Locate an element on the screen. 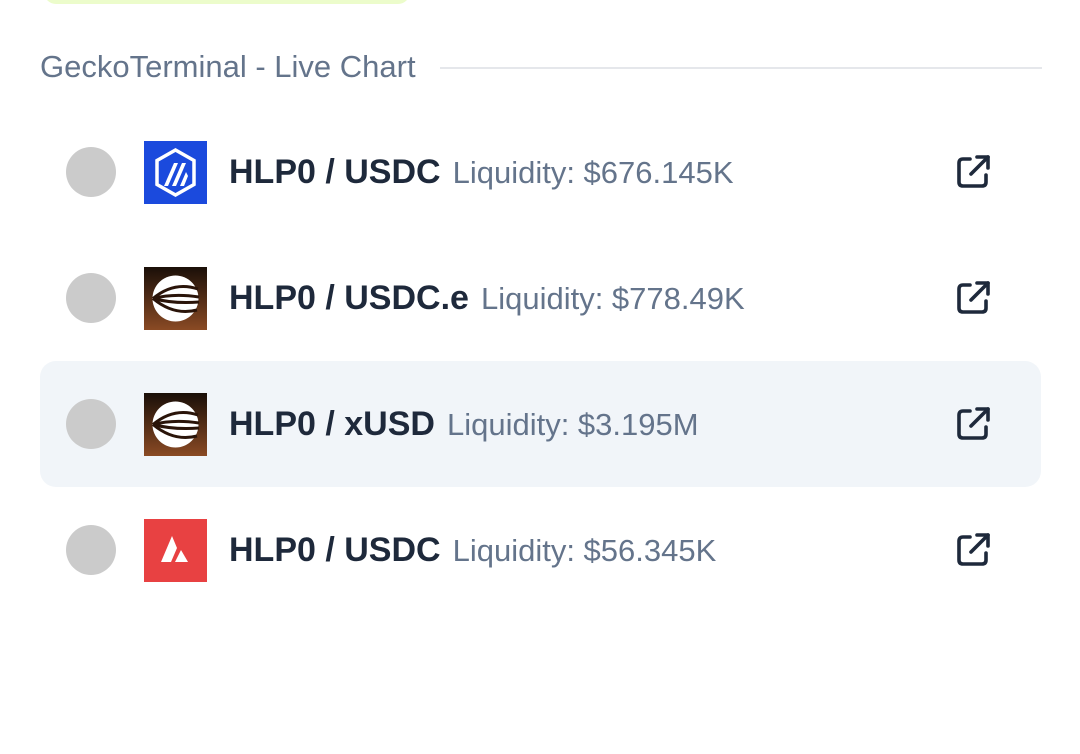  liquidity-value: Liquidity: $778.49K is located at coordinates (612, 298).